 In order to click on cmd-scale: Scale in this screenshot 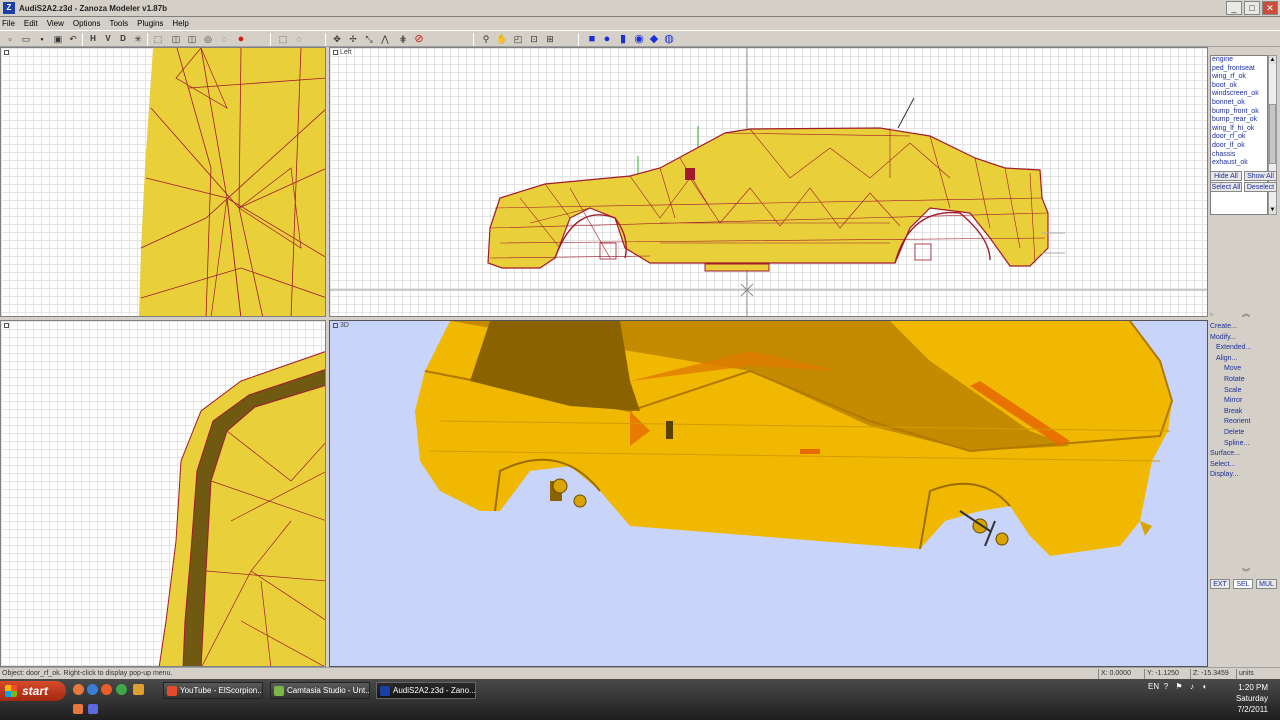, I will do `click(1244, 391)`.